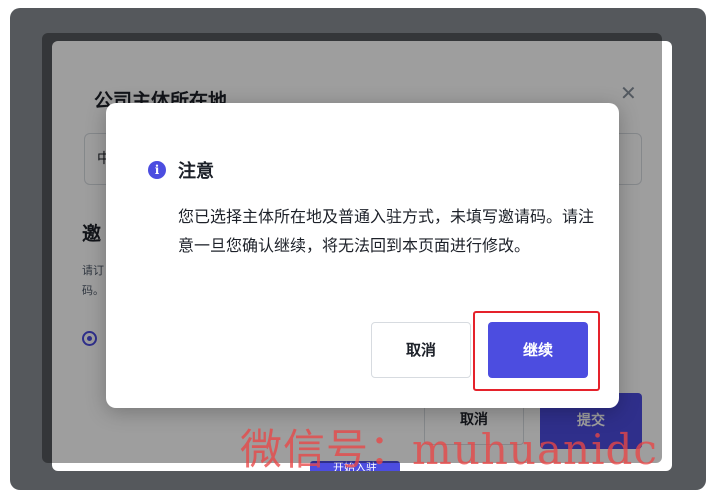 The image size is (713, 501). What do you see at coordinates (449, 449) in the screenshot?
I see `watermark-text: 微信号：muhuanidc` at bounding box center [449, 449].